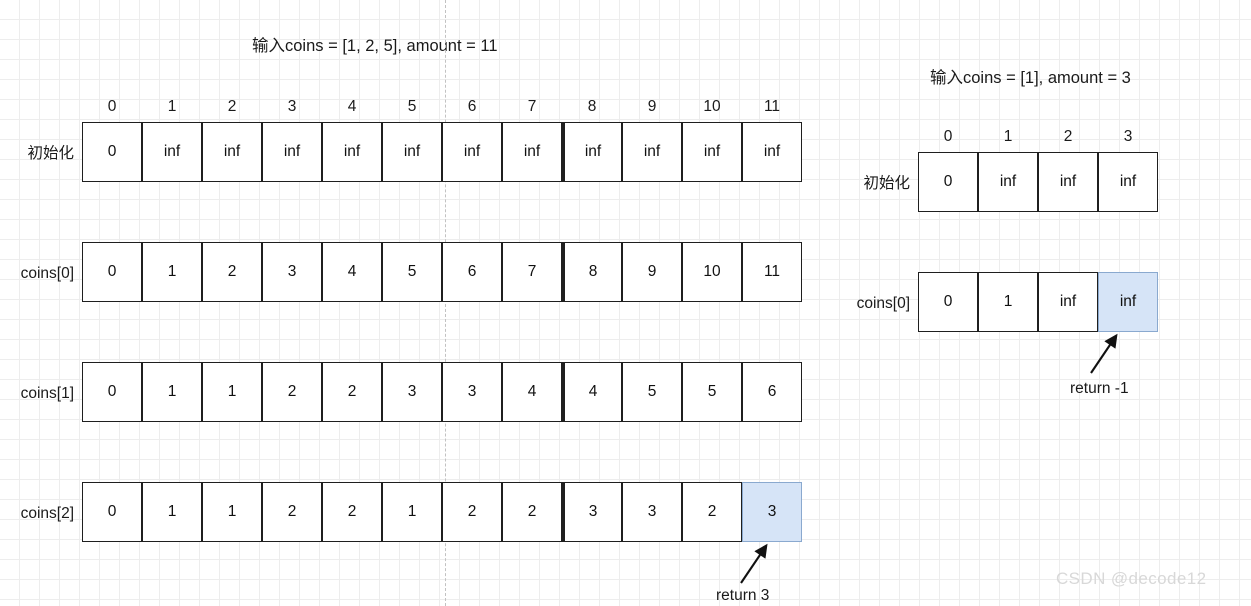 The width and height of the screenshot is (1251, 606). Describe the element at coordinates (352, 106) in the screenshot. I see `left-col-header: 4` at that location.